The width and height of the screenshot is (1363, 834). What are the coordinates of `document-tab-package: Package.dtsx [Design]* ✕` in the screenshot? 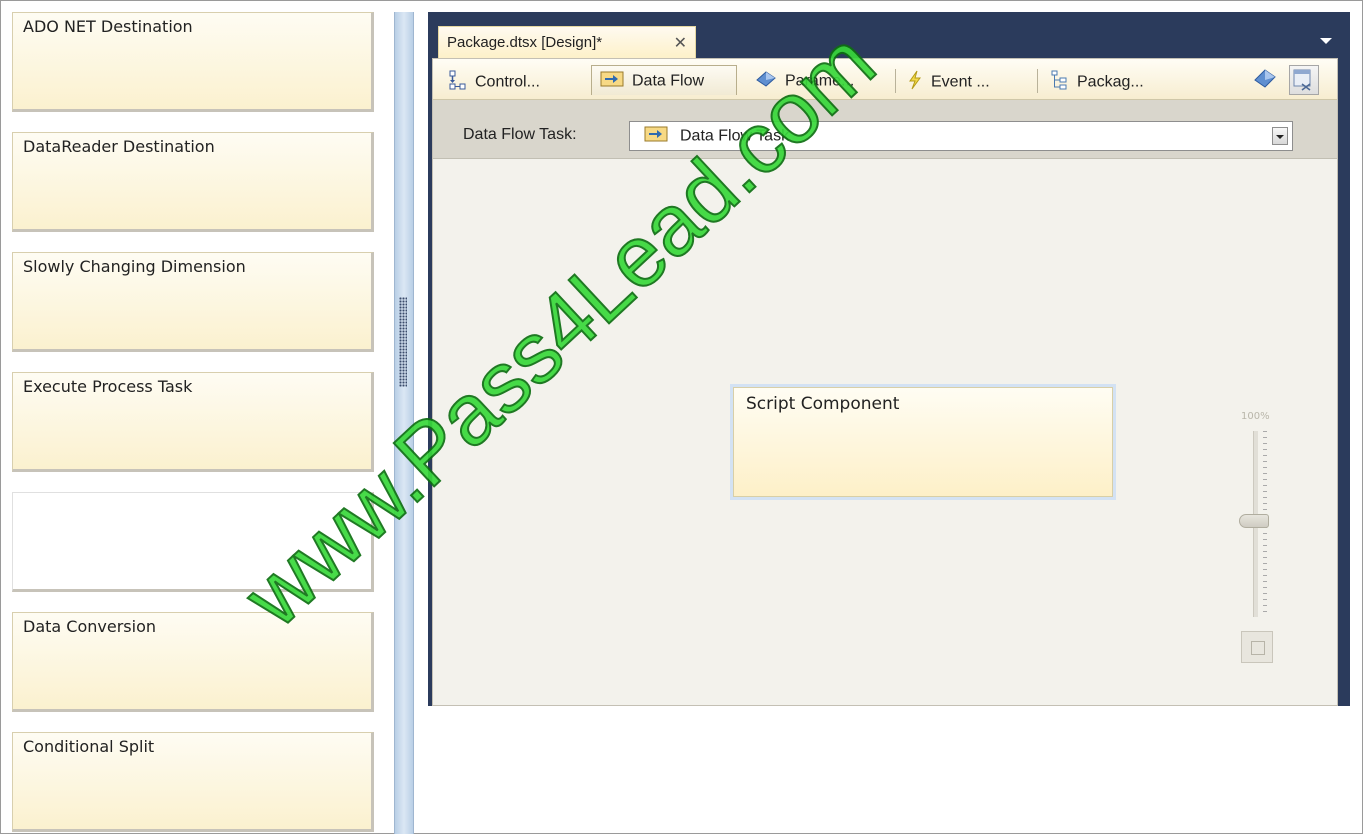 It's located at (567, 42).